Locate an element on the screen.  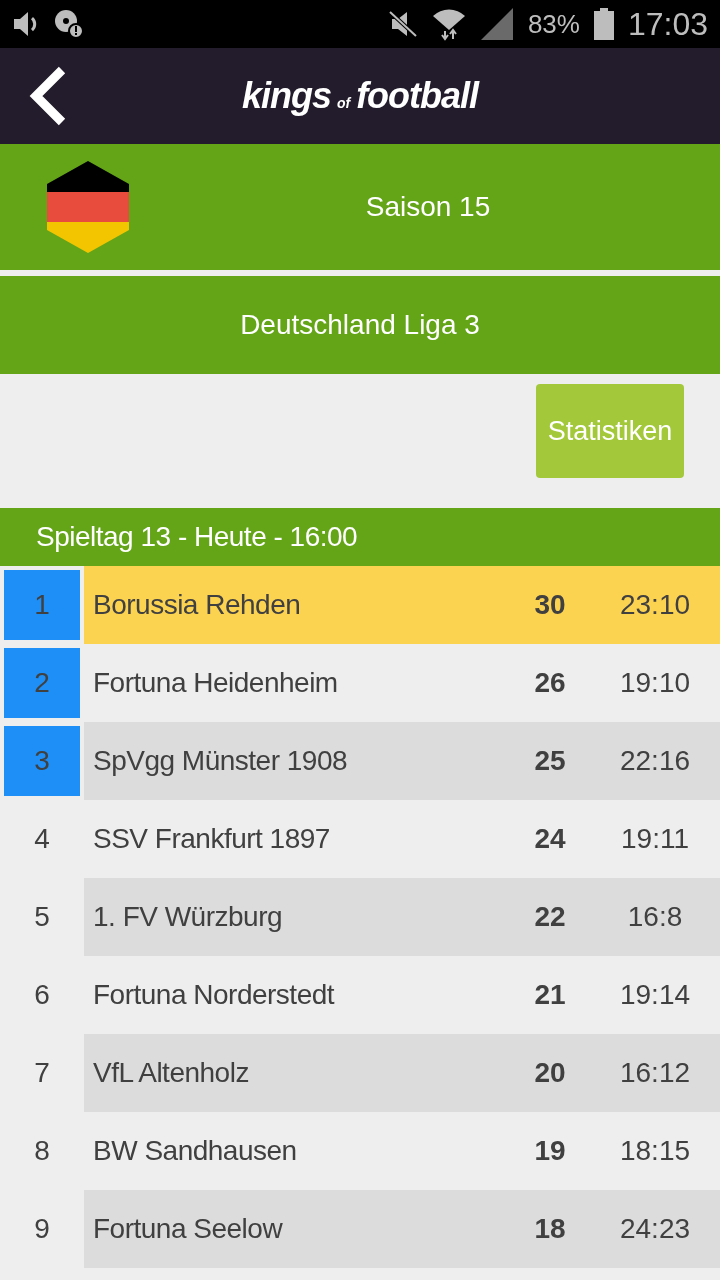
rank-cell: 2 is located at coordinates (42, 683).